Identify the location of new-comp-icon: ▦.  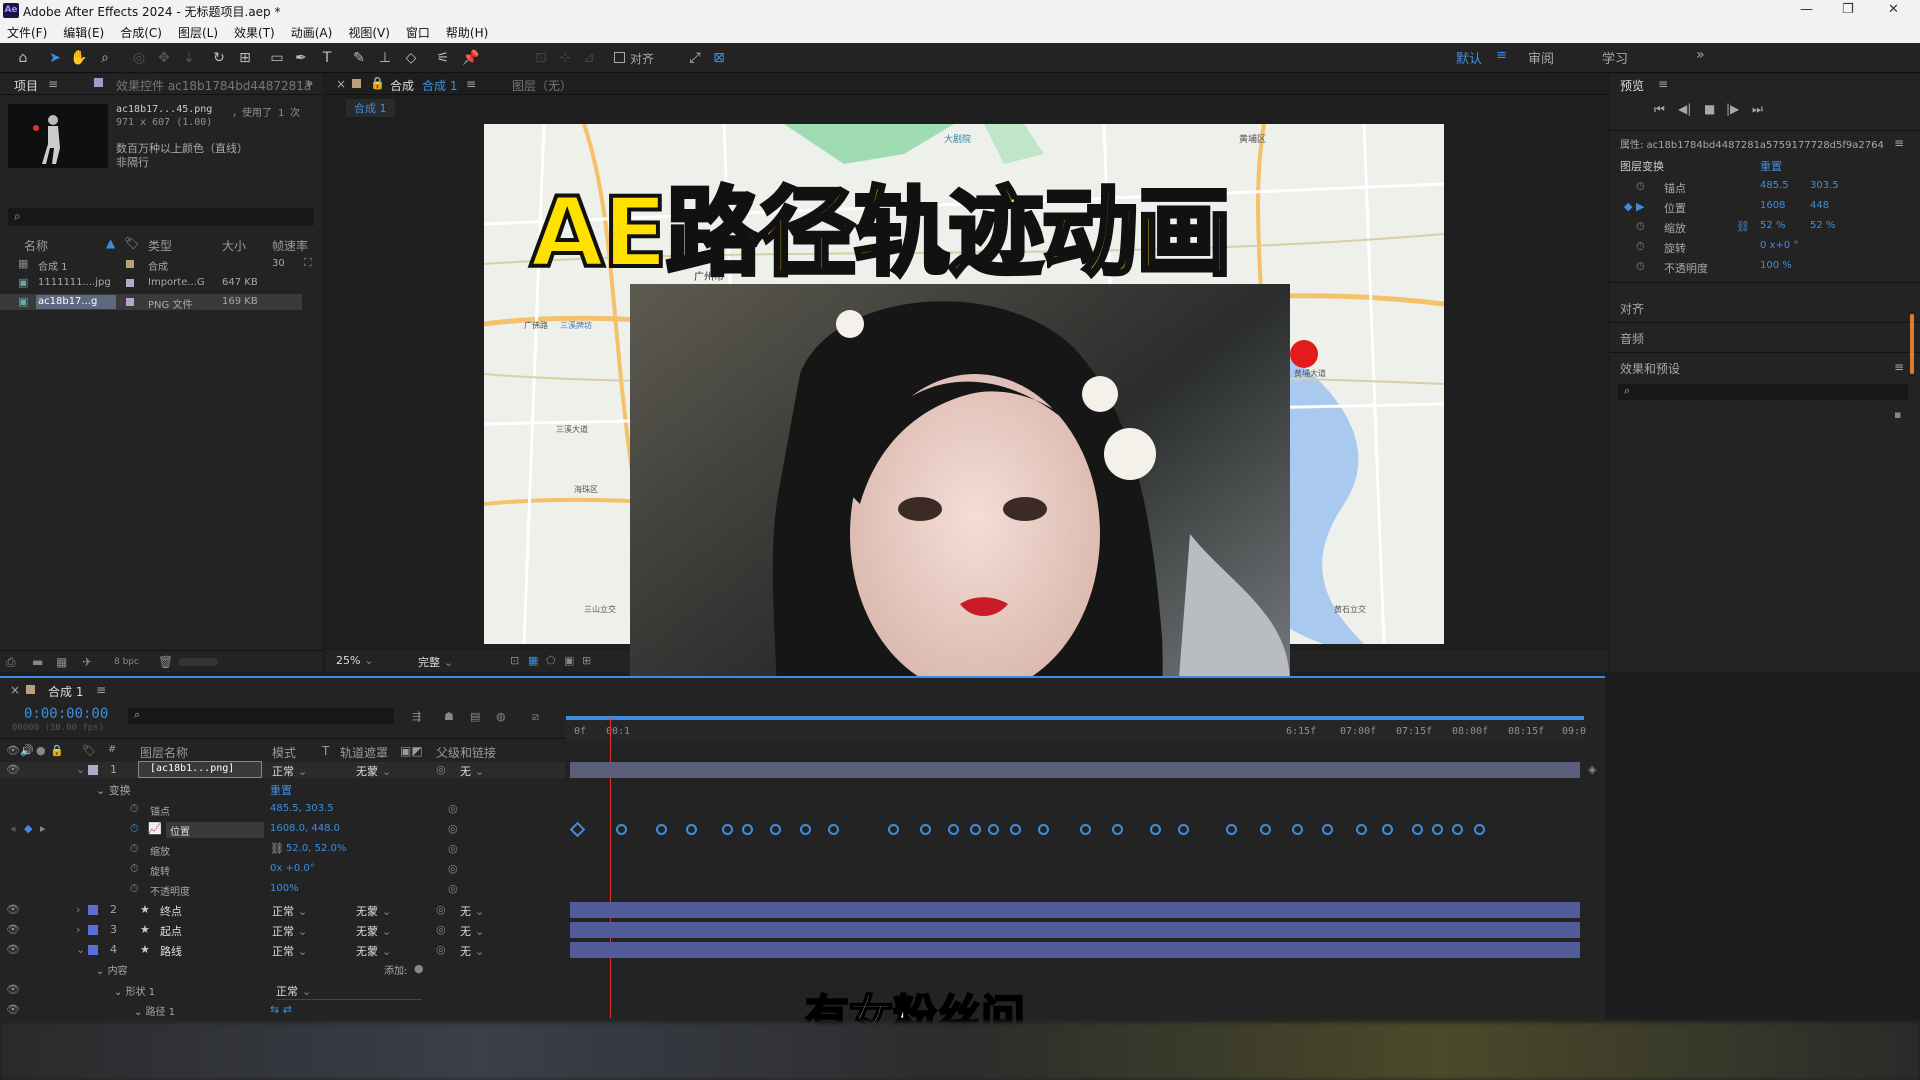
(61, 662).